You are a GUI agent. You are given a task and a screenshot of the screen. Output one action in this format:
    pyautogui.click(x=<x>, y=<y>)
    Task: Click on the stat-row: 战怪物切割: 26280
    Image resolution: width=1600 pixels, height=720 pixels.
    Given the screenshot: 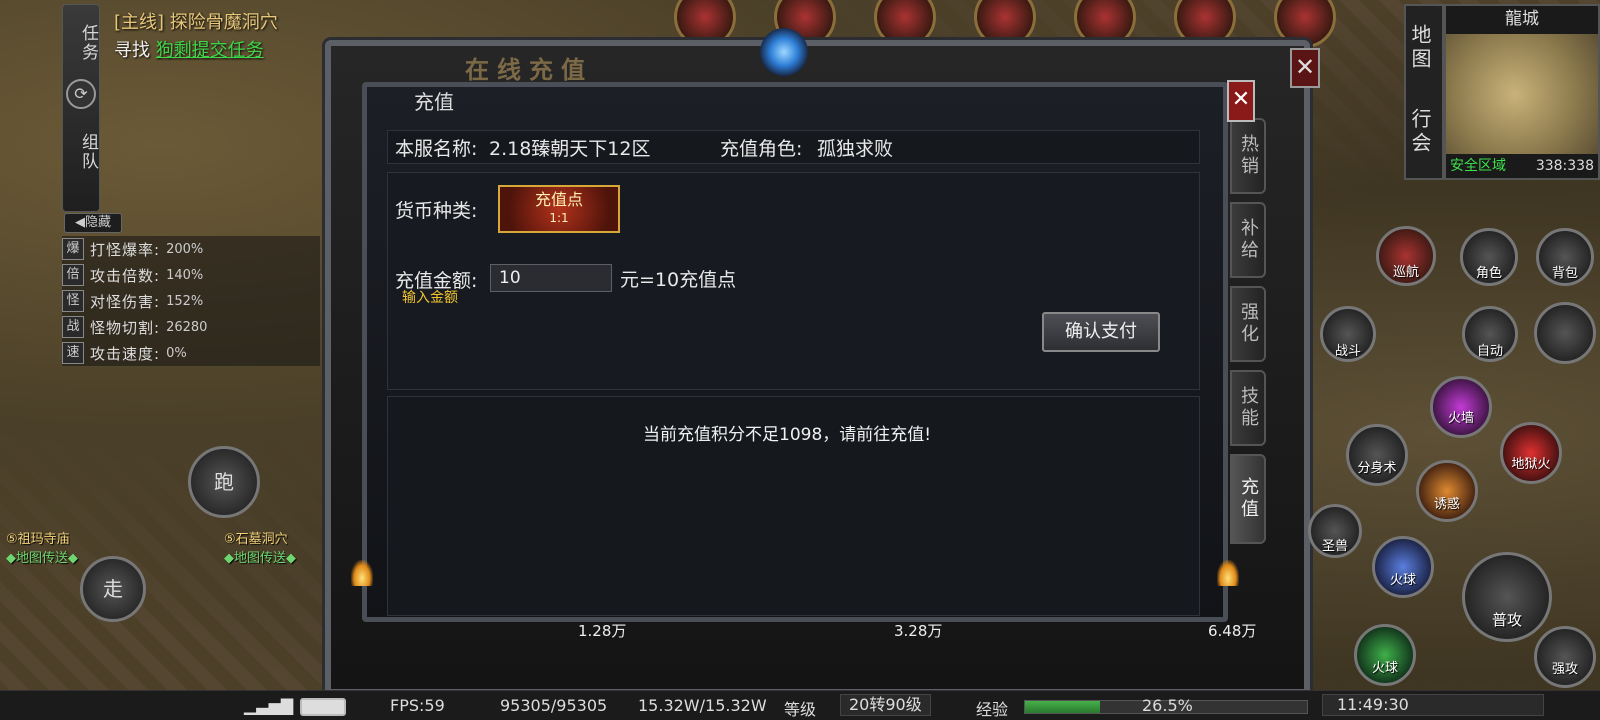 What is the action you would take?
    pyautogui.click(x=191, y=327)
    